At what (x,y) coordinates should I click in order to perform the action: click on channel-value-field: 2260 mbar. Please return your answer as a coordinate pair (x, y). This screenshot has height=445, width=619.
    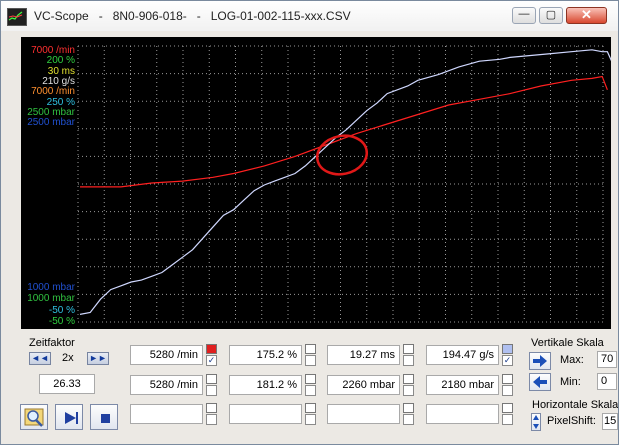
    Looking at the image, I should click on (363, 385).